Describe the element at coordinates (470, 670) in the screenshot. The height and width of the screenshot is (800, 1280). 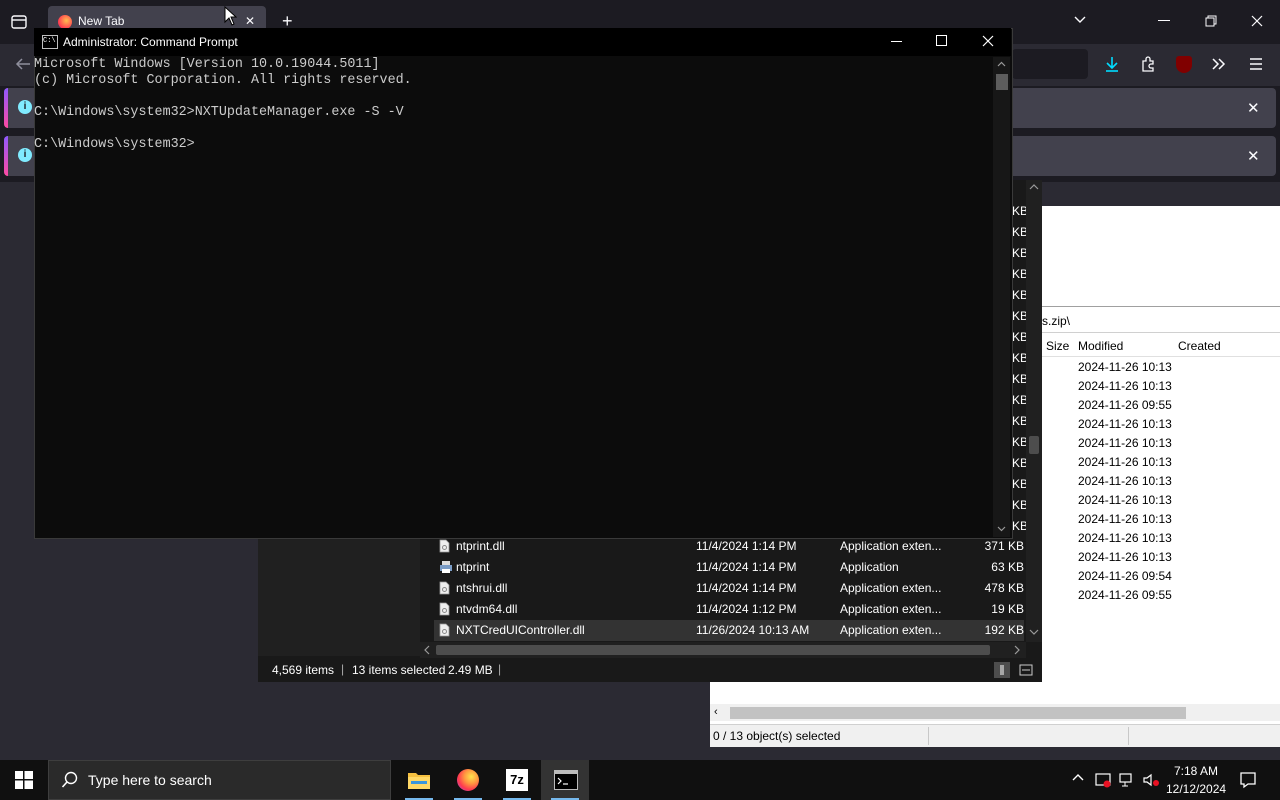
I see `selected-size: 2.49 MB` at that location.